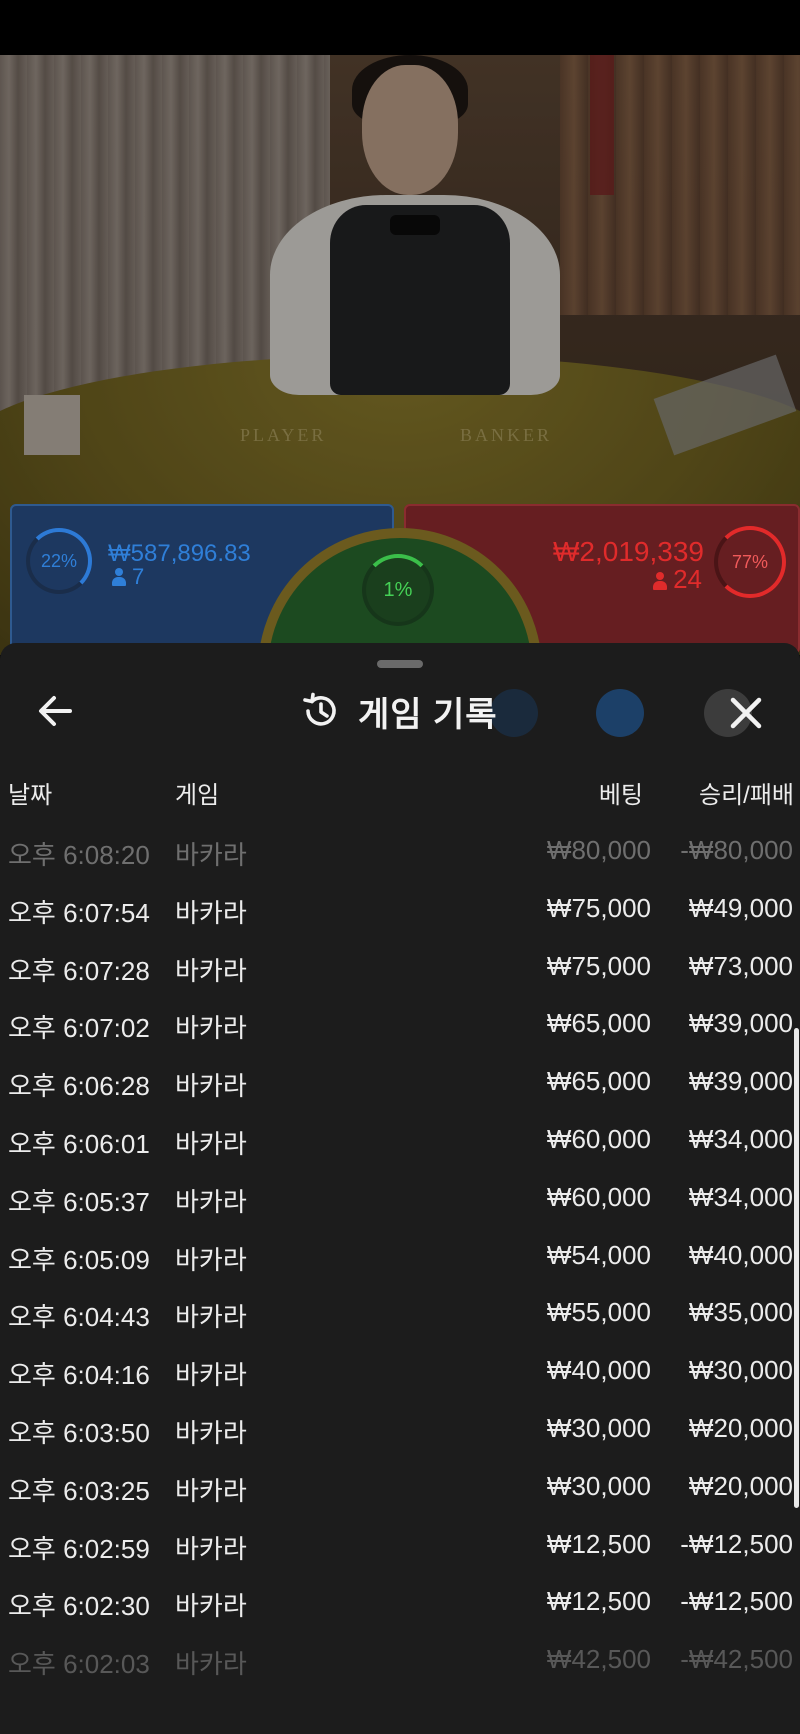 The image size is (800, 1734). What do you see at coordinates (400, 1025) in the screenshot?
I see `table-row: 오후 6:07:02 바카라 ₩65,000 ₩39,000` at bounding box center [400, 1025].